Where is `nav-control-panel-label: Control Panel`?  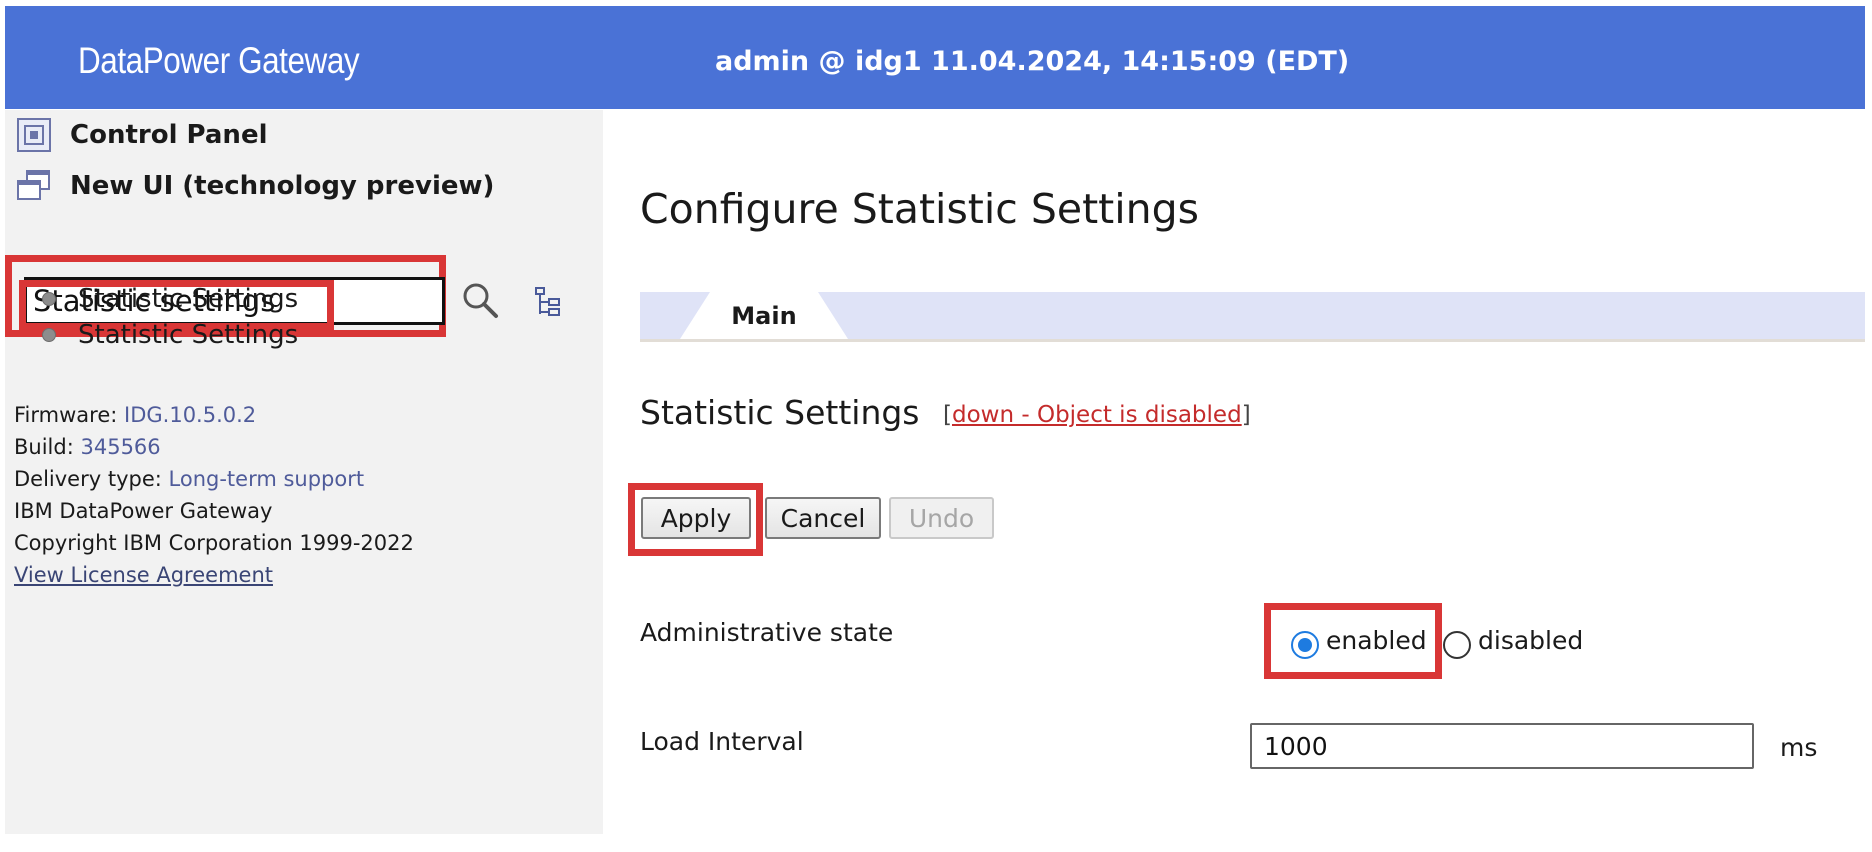 nav-control-panel-label: Control Panel is located at coordinates (169, 135).